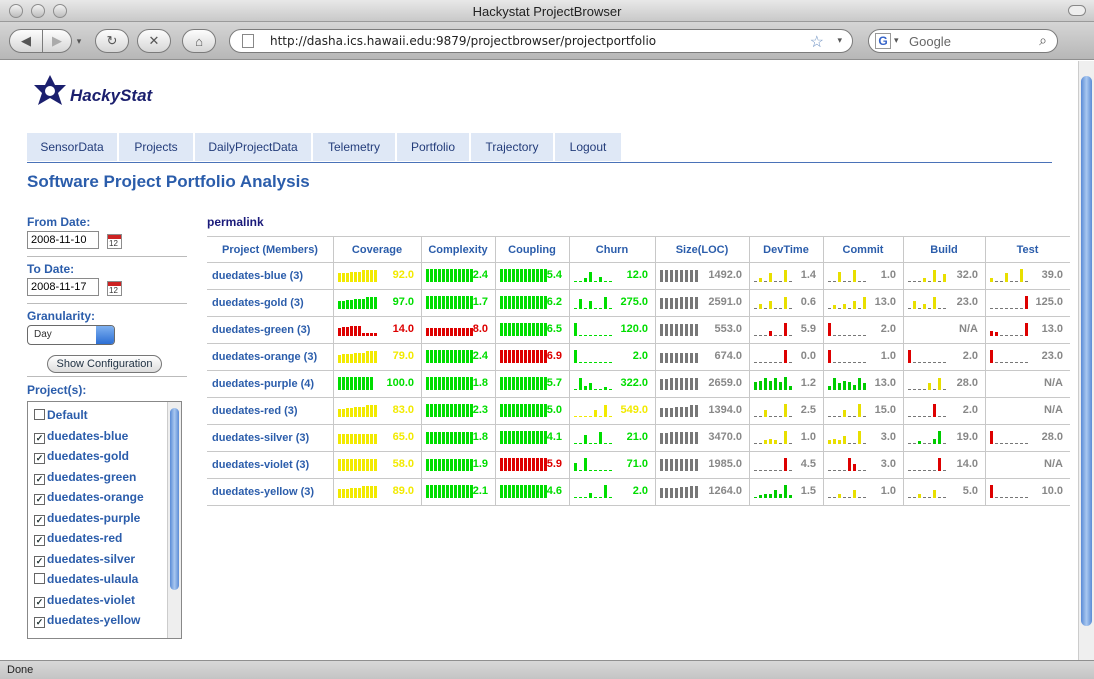 This screenshot has width=1094, height=679. I want to click on metric-cell: 6.9, so click(532, 357).